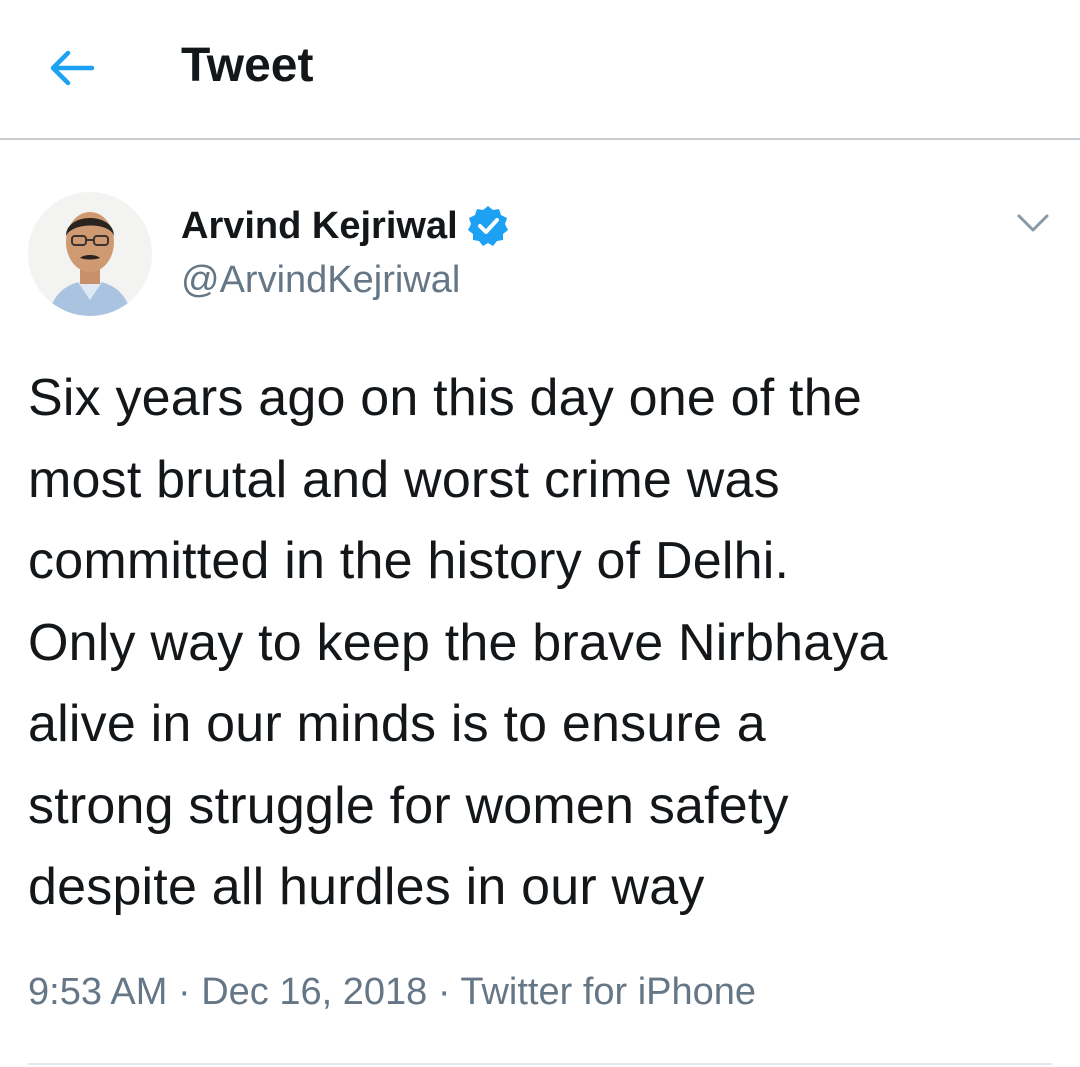 The image size is (1080, 1067). What do you see at coordinates (320, 280) in the screenshot?
I see `author-handle: @ArvindKejriwal` at bounding box center [320, 280].